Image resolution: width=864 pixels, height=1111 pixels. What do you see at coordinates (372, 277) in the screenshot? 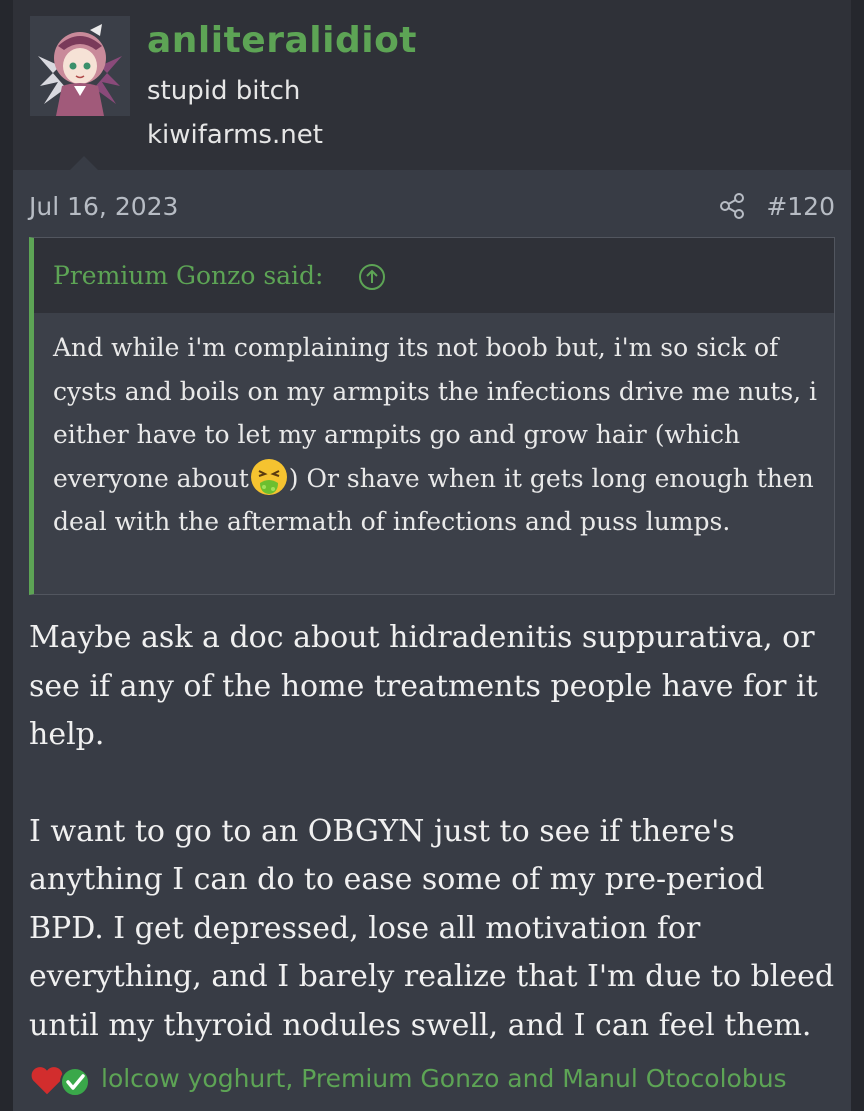
I see `arrow-up-circle-icon` at bounding box center [372, 277].